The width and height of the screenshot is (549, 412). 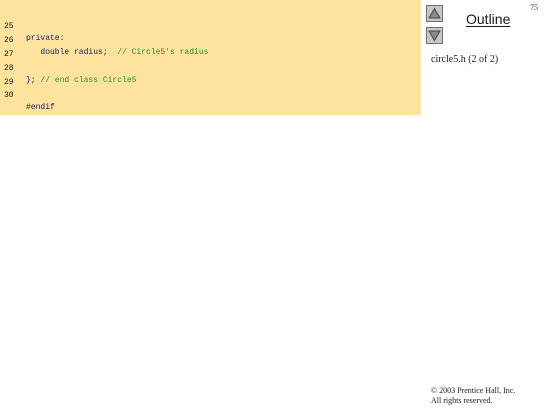 What do you see at coordinates (9, 95) in the screenshot?
I see `line-number: 30` at bounding box center [9, 95].